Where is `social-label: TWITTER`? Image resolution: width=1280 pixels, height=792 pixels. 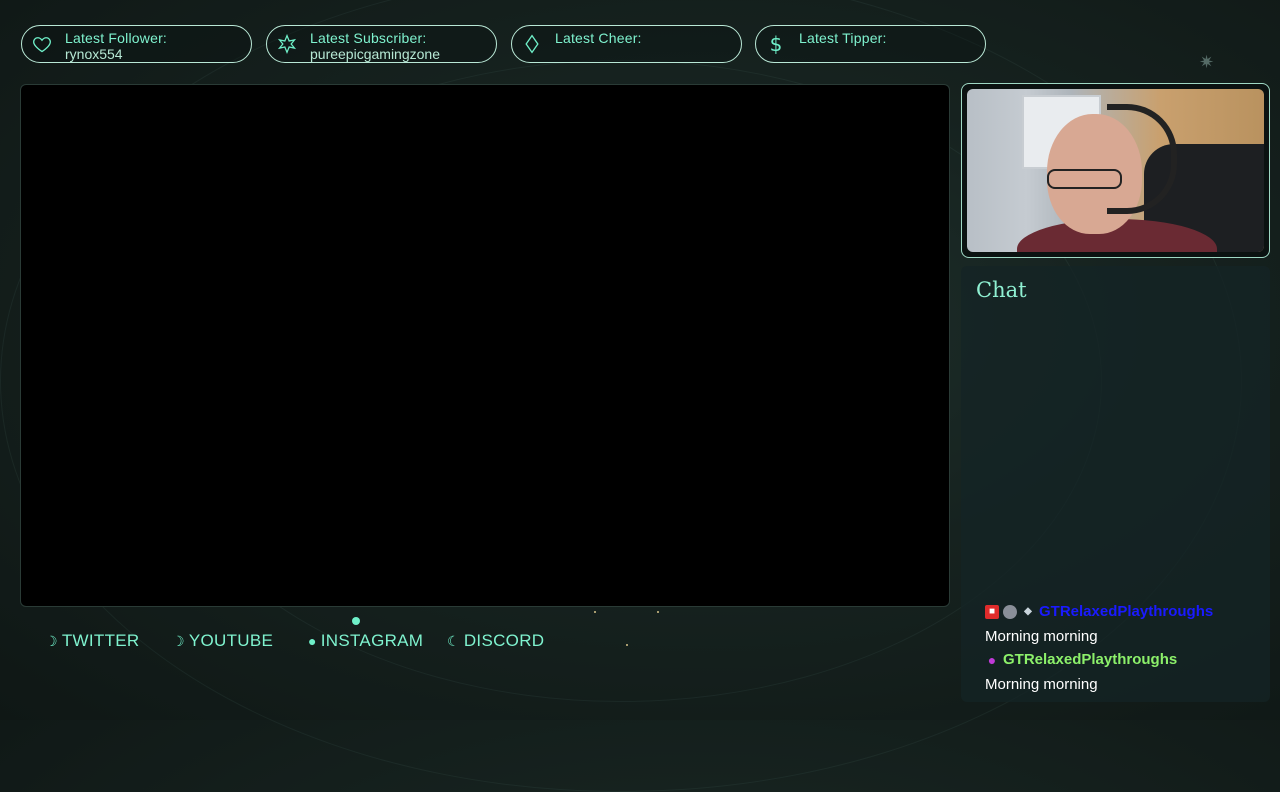
social-label: TWITTER is located at coordinates (100, 640).